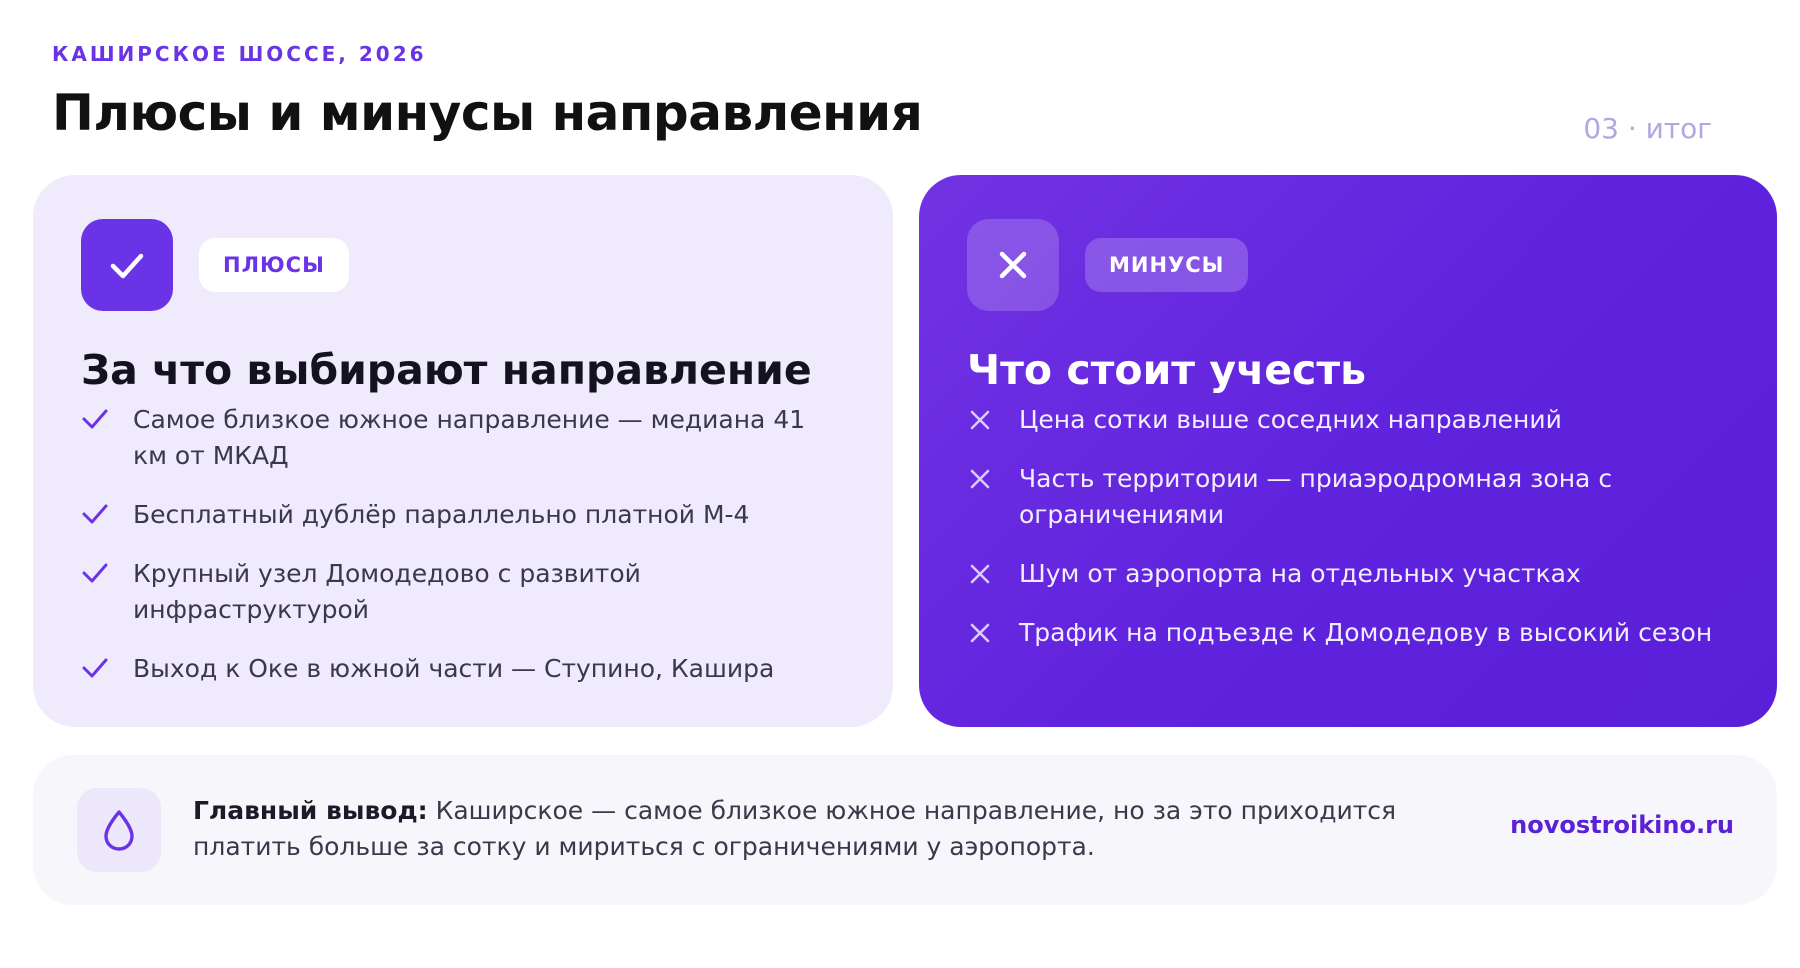 The image size is (1800, 968). Describe the element at coordinates (1167, 265) in the screenshot. I see `cons-tag: МИНУСЫ` at that location.